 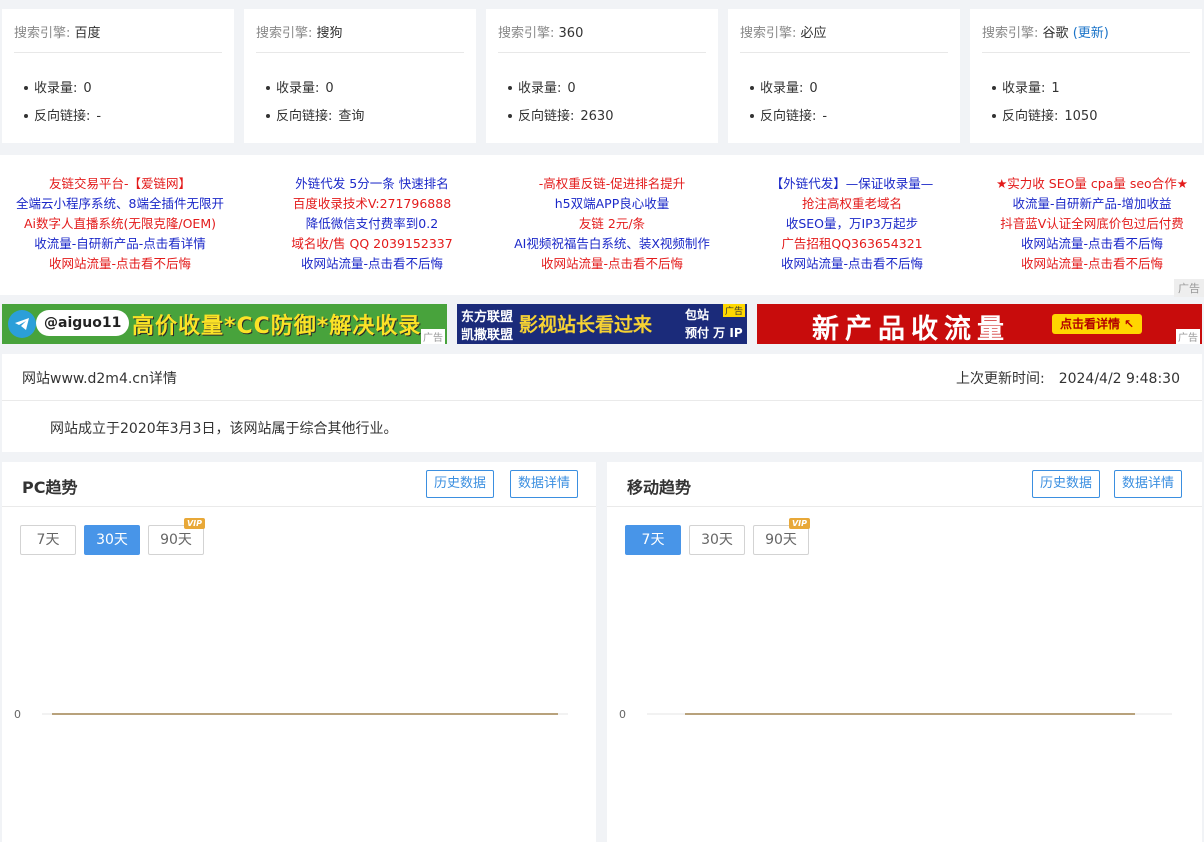 I want to click on text-ad-link: 收流量-自研新产品-点击看详情, so click(x=120, y=244).